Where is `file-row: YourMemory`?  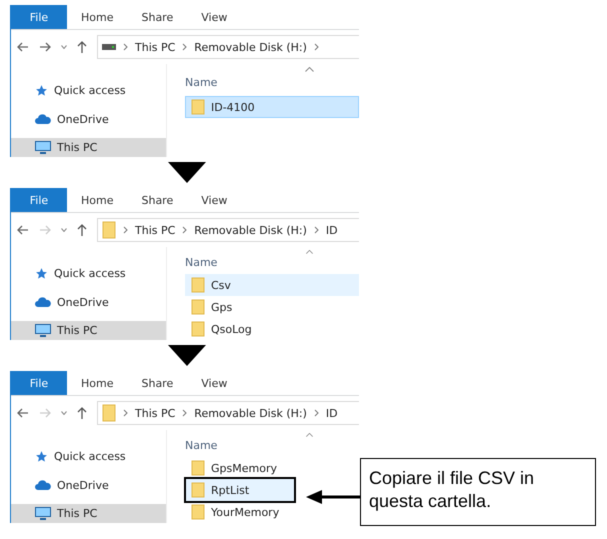
file-row: YourMemory is located at coordinates (272, 512).